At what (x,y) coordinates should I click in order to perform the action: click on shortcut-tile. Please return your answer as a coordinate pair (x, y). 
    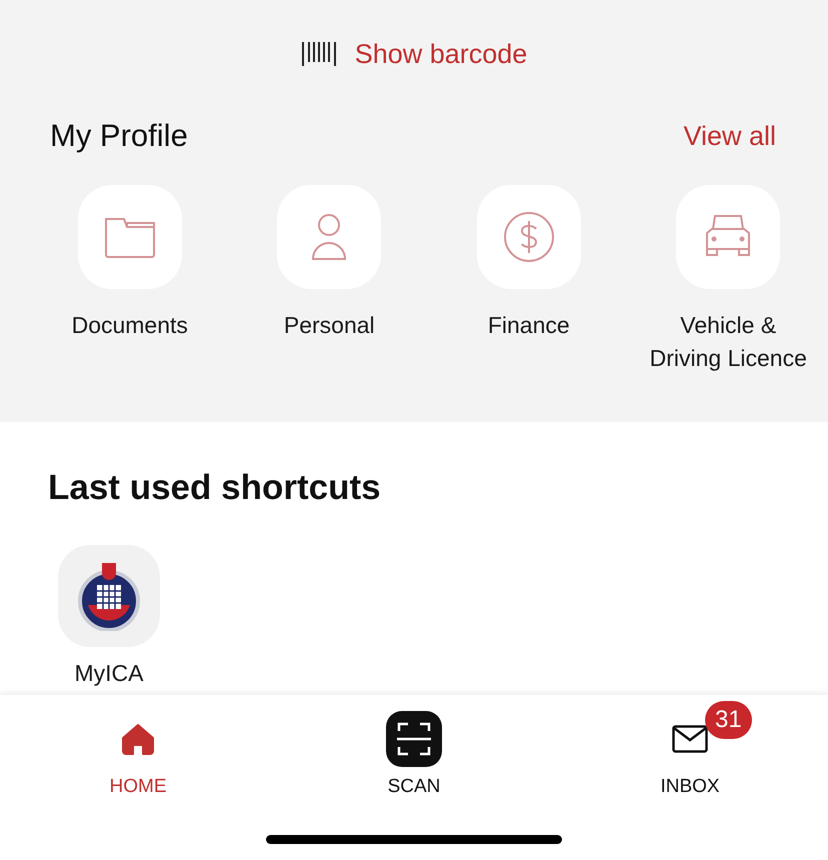
    Looking at the image, I should click on (109, 595).